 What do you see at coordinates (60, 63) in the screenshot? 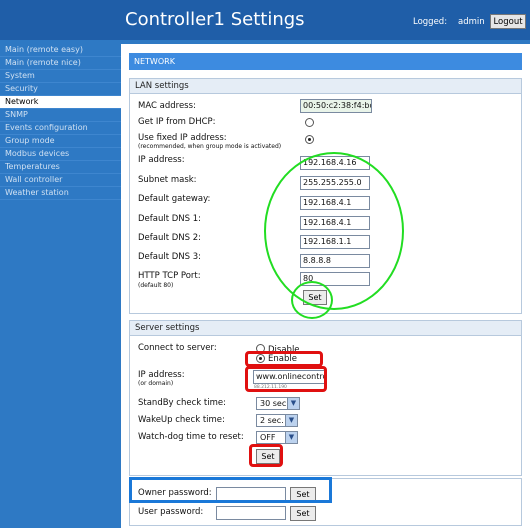
I see `sidebar-item-main-remote-nice: Main (remote nice)` at bounding box center [60, 63].